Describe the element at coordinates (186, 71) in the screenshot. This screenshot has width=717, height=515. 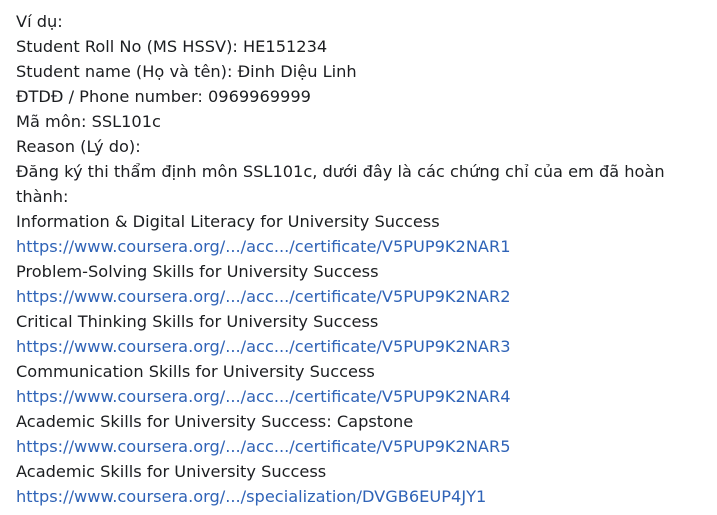
I see `student-name: Student name (Họ và tên): Đinh Diệu Linh` at that location.